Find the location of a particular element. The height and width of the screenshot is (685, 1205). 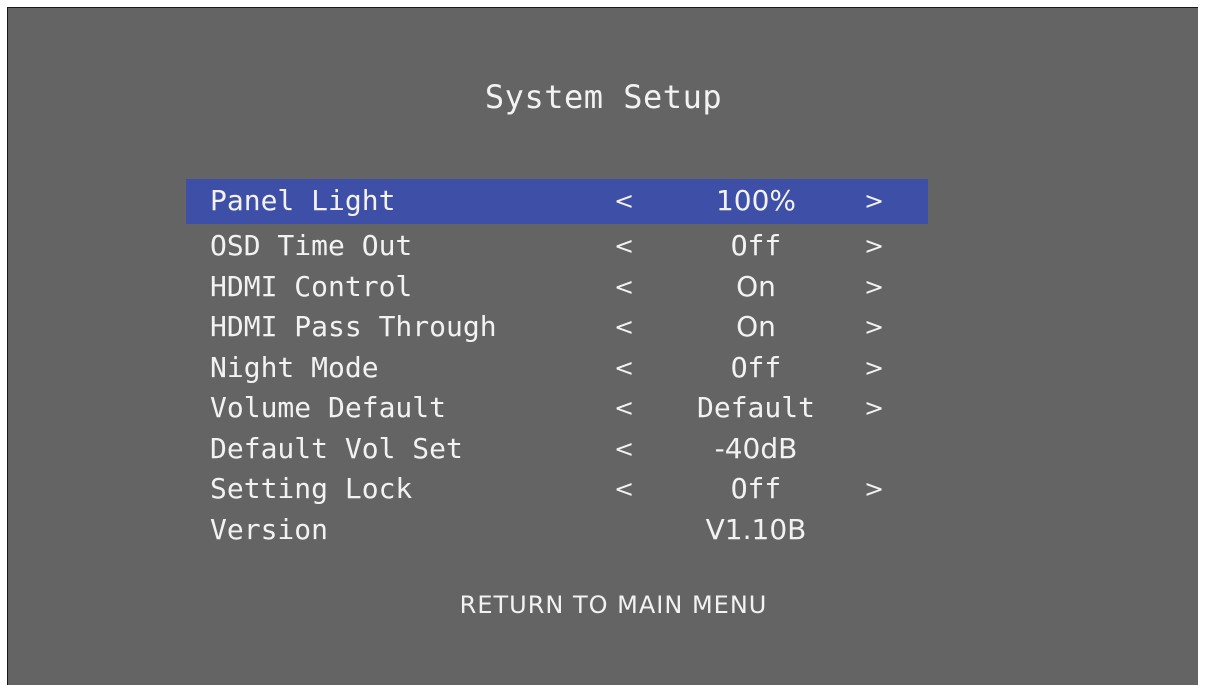

setting-value: V1.10B is located at coordinates (756, 529).